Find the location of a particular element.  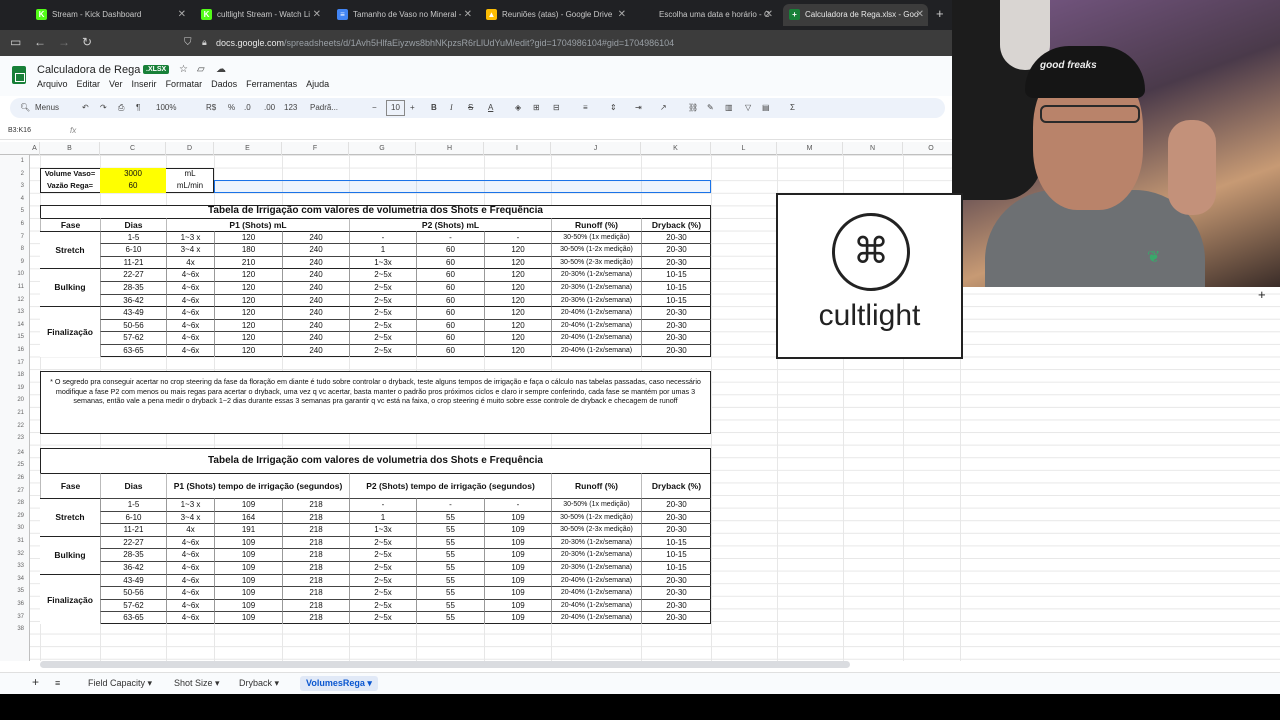

table-cell: 4x is located at coordinates (190, 529).